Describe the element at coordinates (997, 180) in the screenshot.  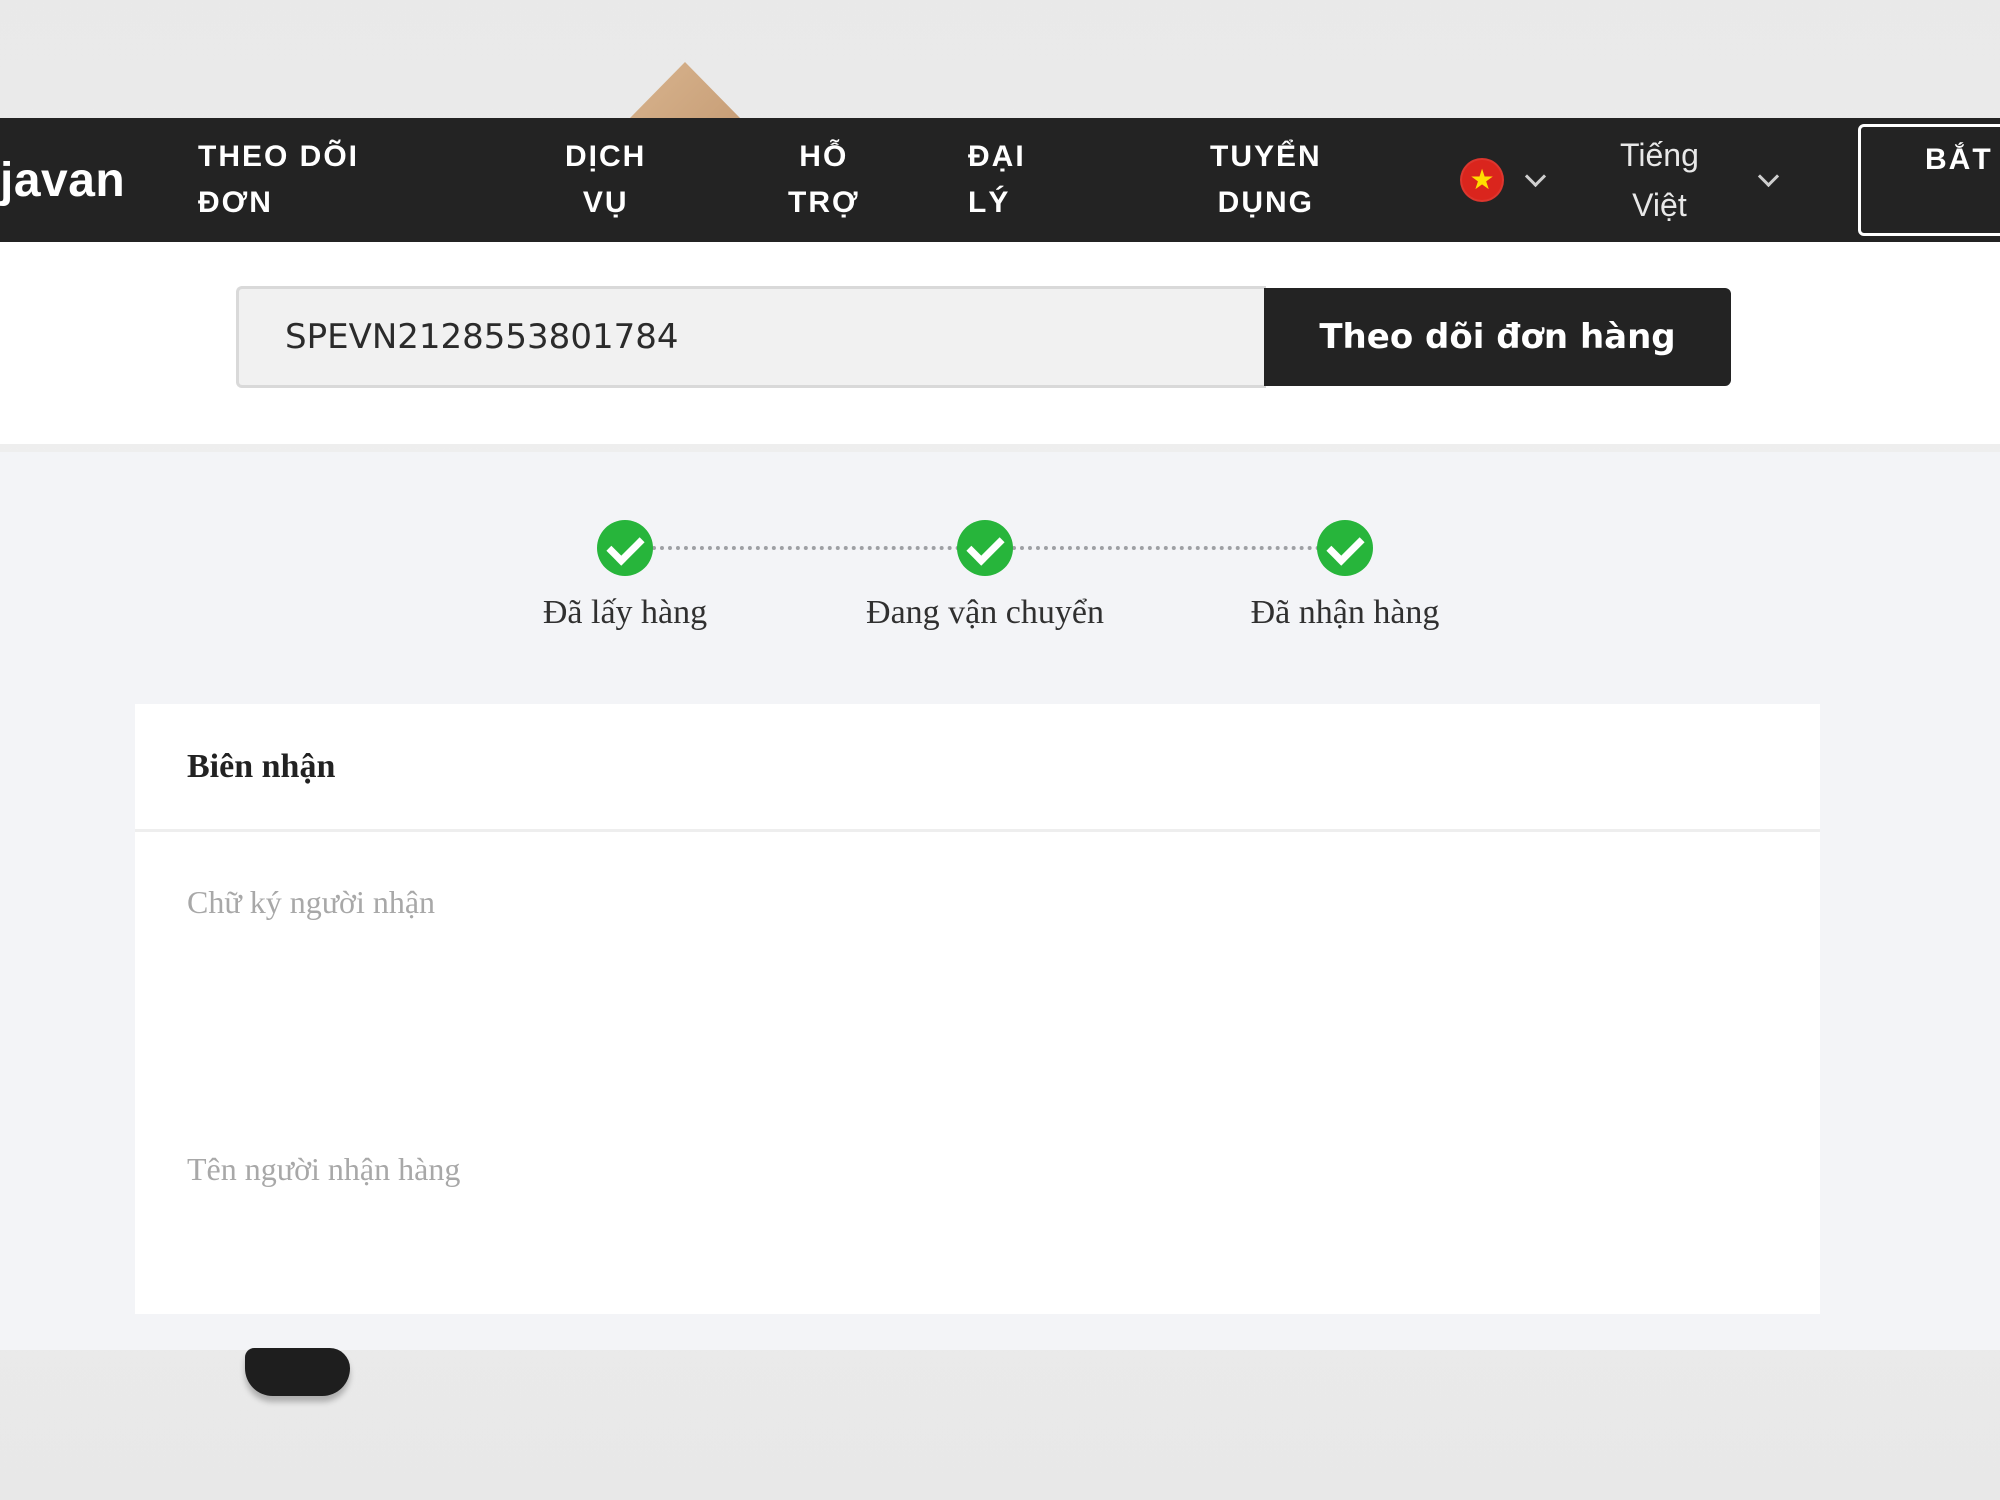
I see `nav-item-agents: ĐẠI LÝ` at that location.